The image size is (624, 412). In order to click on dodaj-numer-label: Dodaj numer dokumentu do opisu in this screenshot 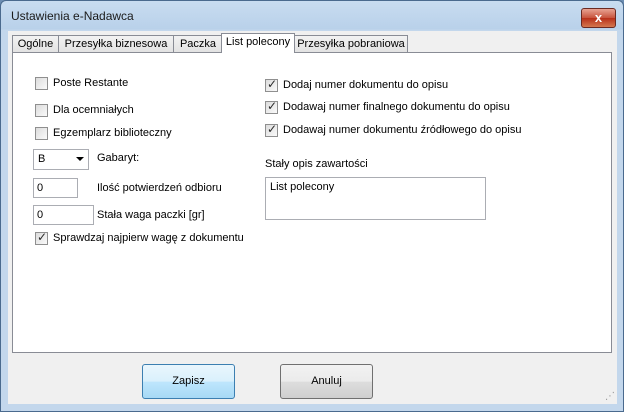, I will do `click(366, 85)`.